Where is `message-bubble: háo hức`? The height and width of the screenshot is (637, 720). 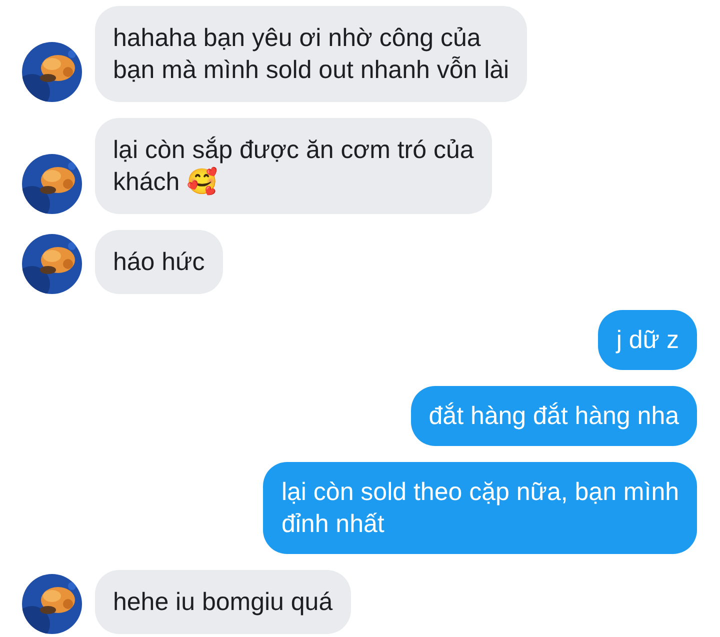
message-bubble: háo hức is located at coordinates (159, 262).